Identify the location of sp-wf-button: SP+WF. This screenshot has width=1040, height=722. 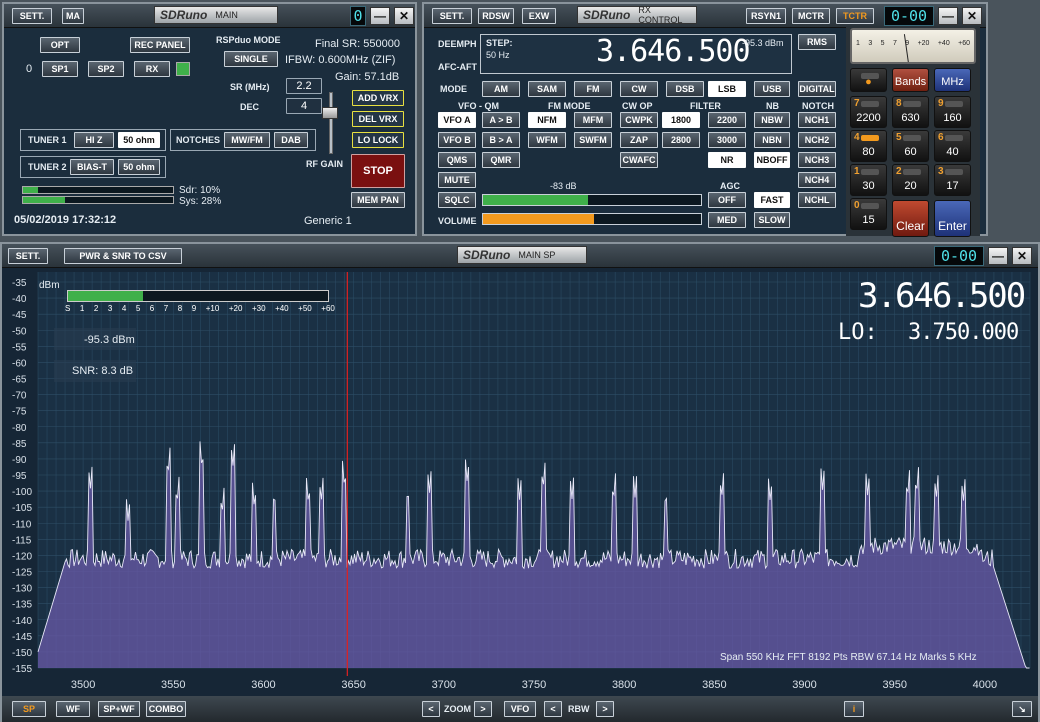
(119, 709).